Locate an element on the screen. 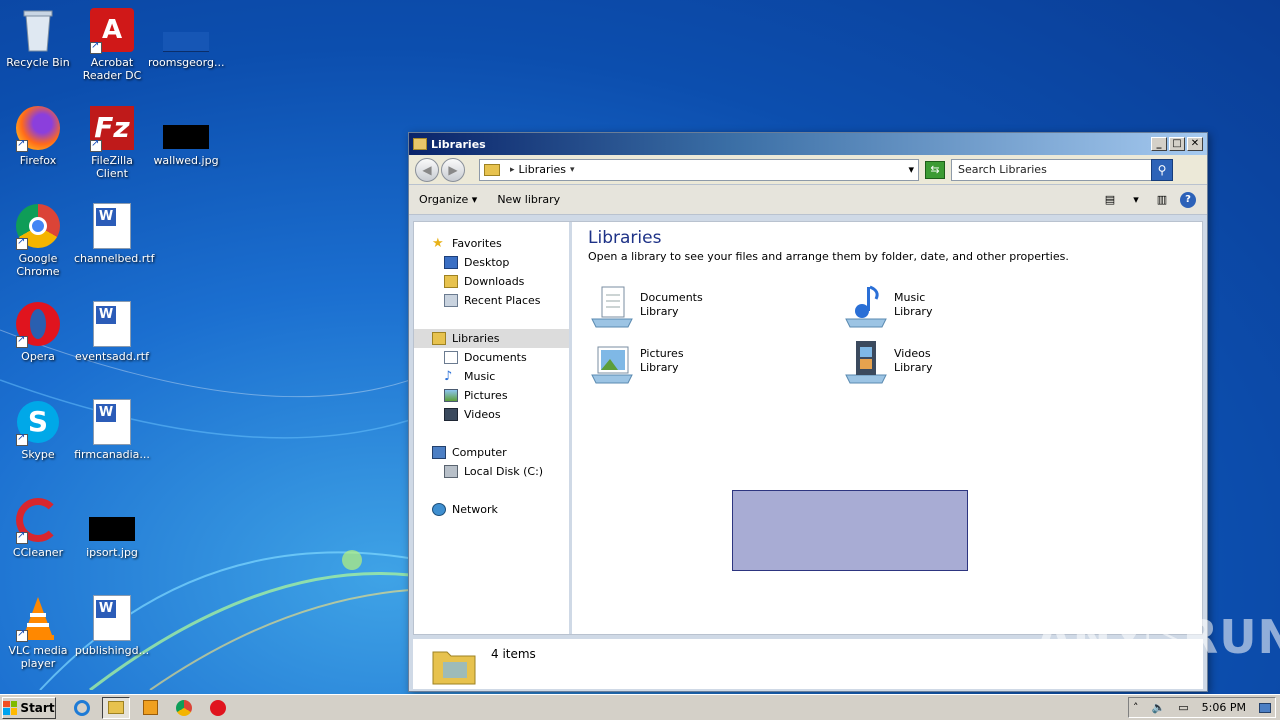 This screenshot has width=1280, height=720. desktop-icon-opera: Opera is located at coordinates (38, 331).